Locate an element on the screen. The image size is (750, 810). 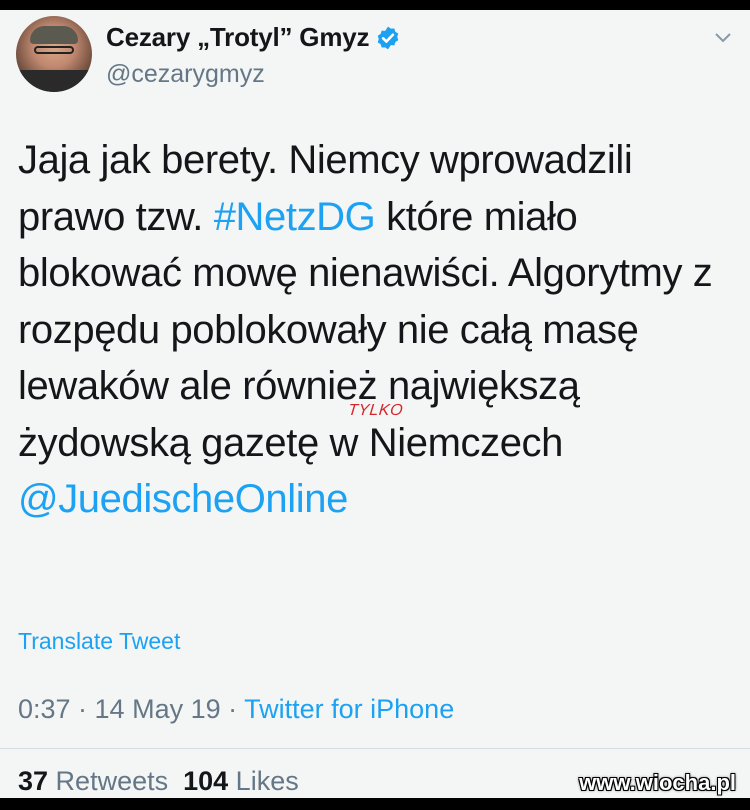
tweet-stats: 37 Retweets 104 Likes is located at coordinates (158, 781).